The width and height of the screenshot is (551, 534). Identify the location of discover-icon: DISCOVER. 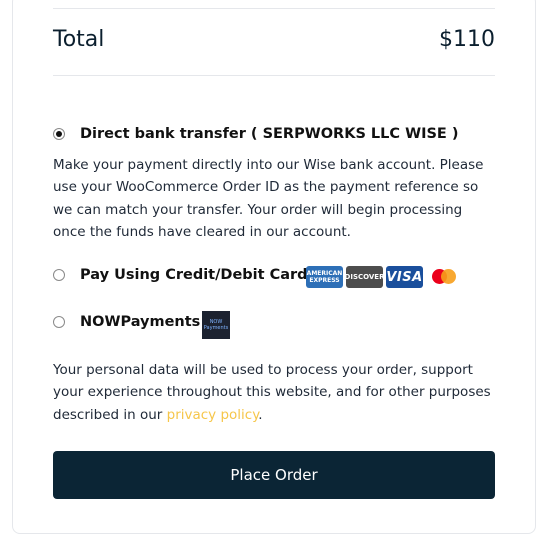
(364, 277).